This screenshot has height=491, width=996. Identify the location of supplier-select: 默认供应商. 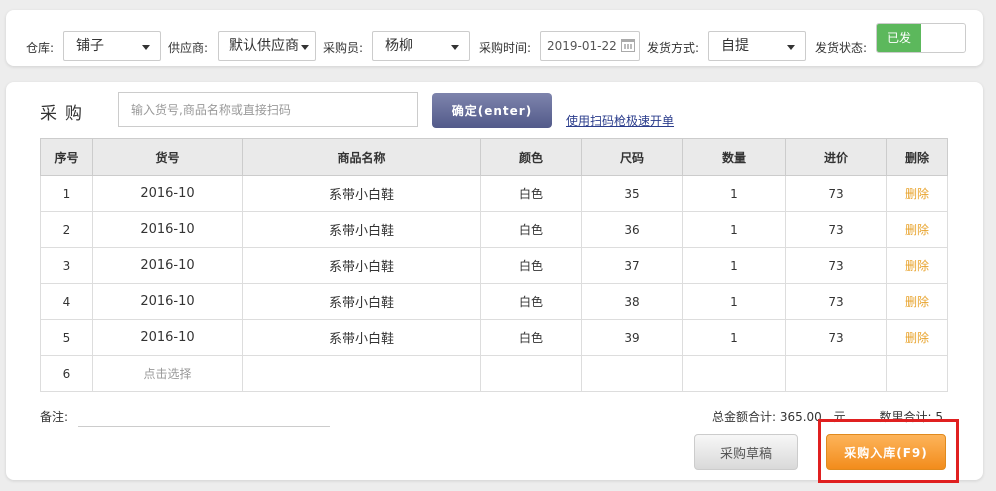
(267, 46).